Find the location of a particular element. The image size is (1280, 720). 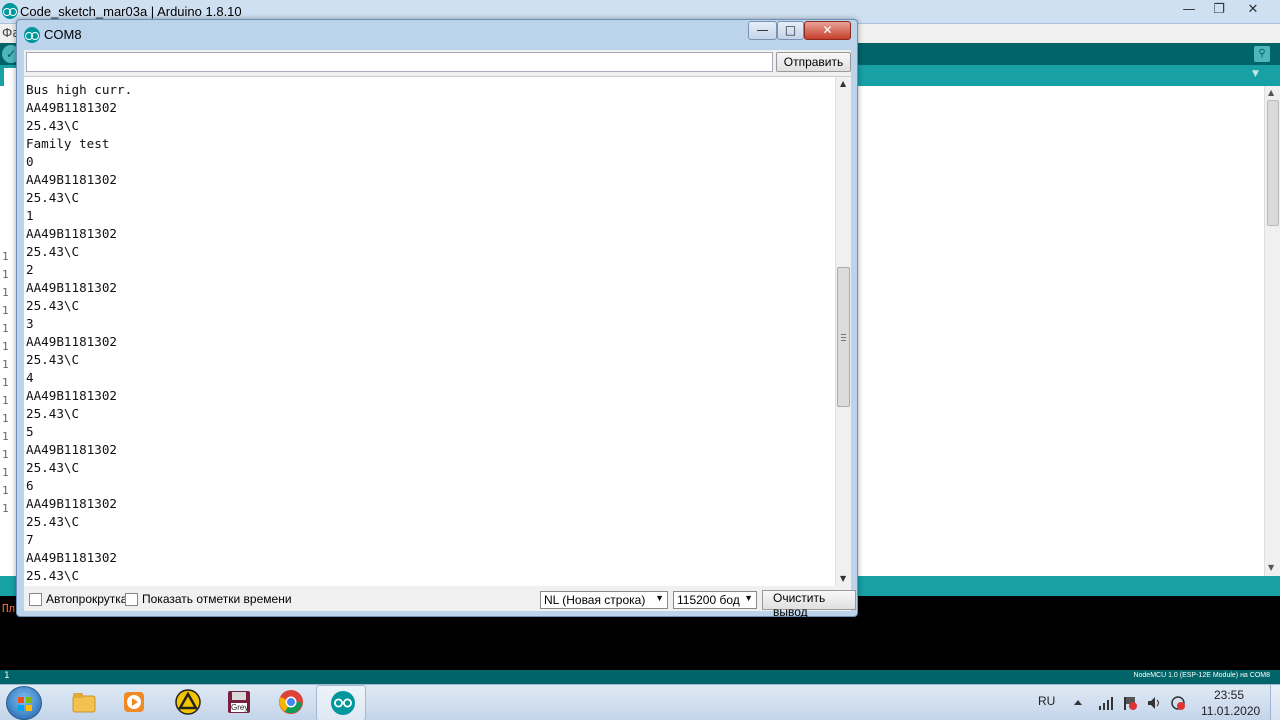

clock-date: 11.01.2020 is located at coordinates (1230, 711).